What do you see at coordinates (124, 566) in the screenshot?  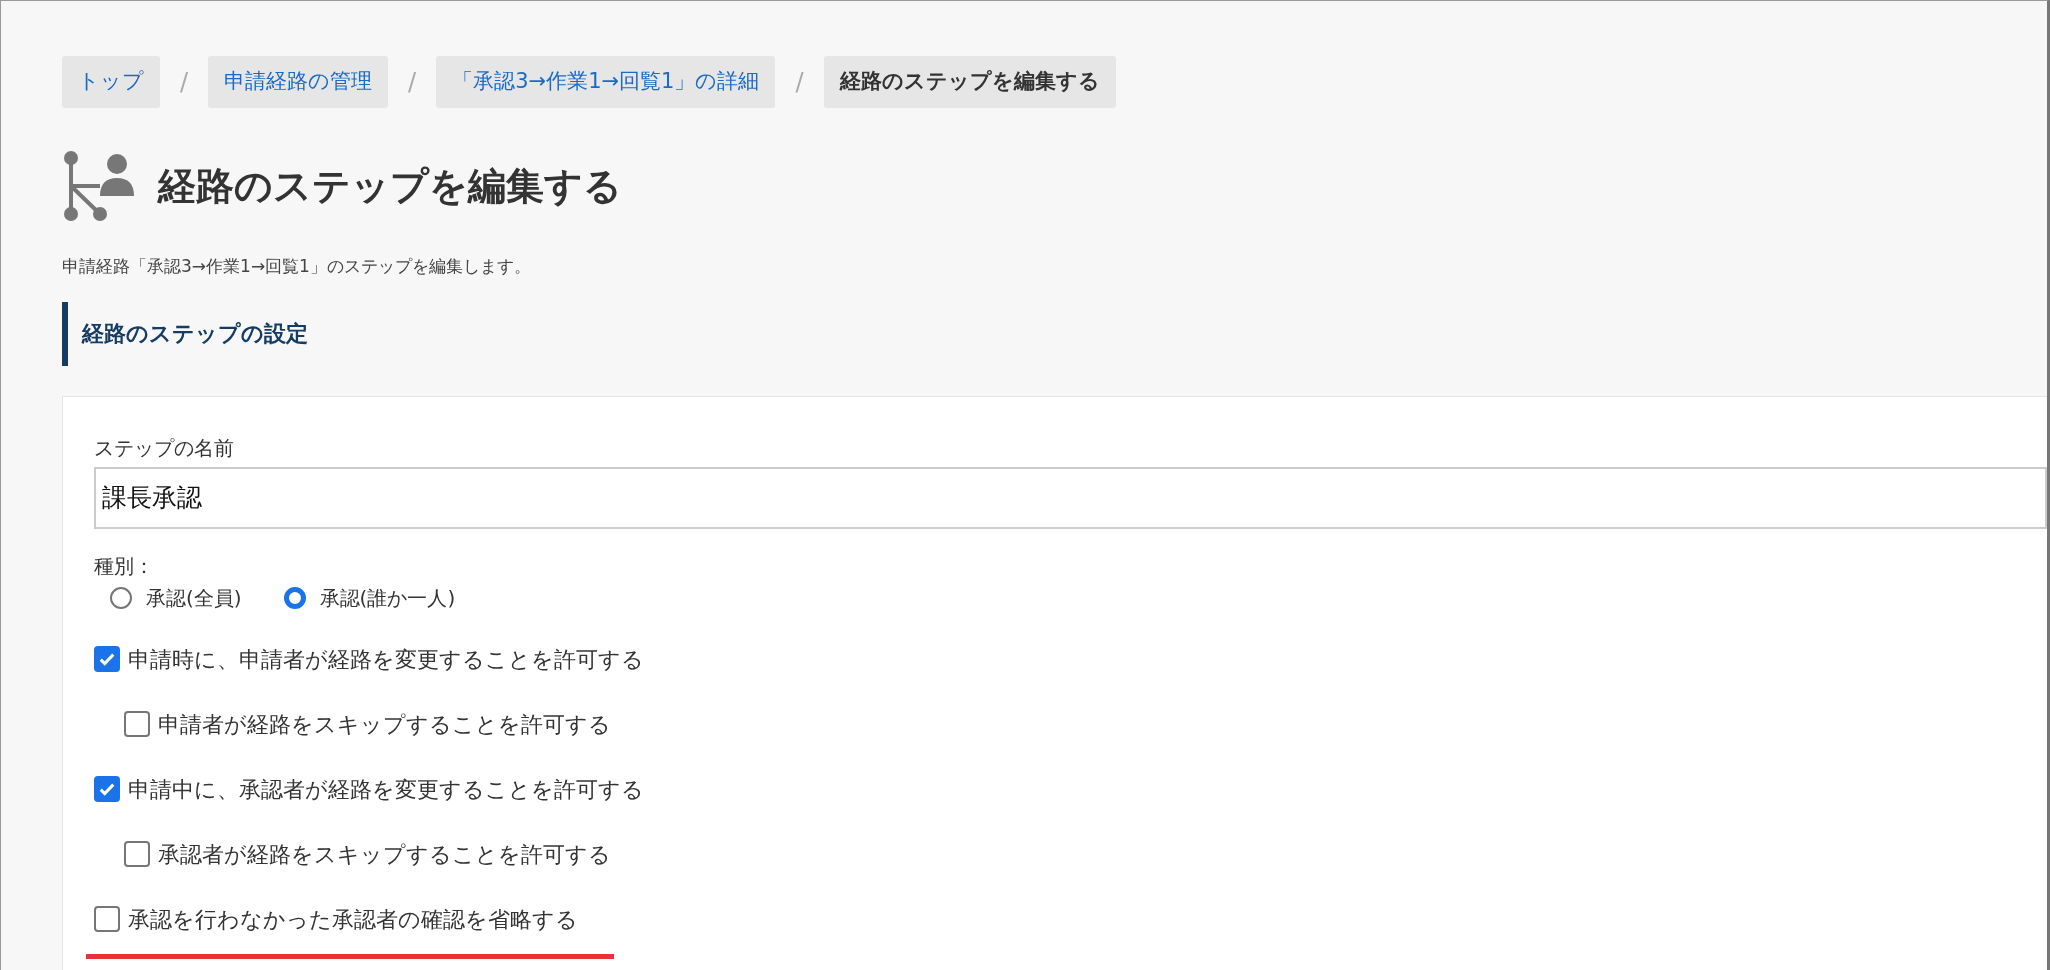 I see `field-label: 種別：` at bounding box center [124, 566].